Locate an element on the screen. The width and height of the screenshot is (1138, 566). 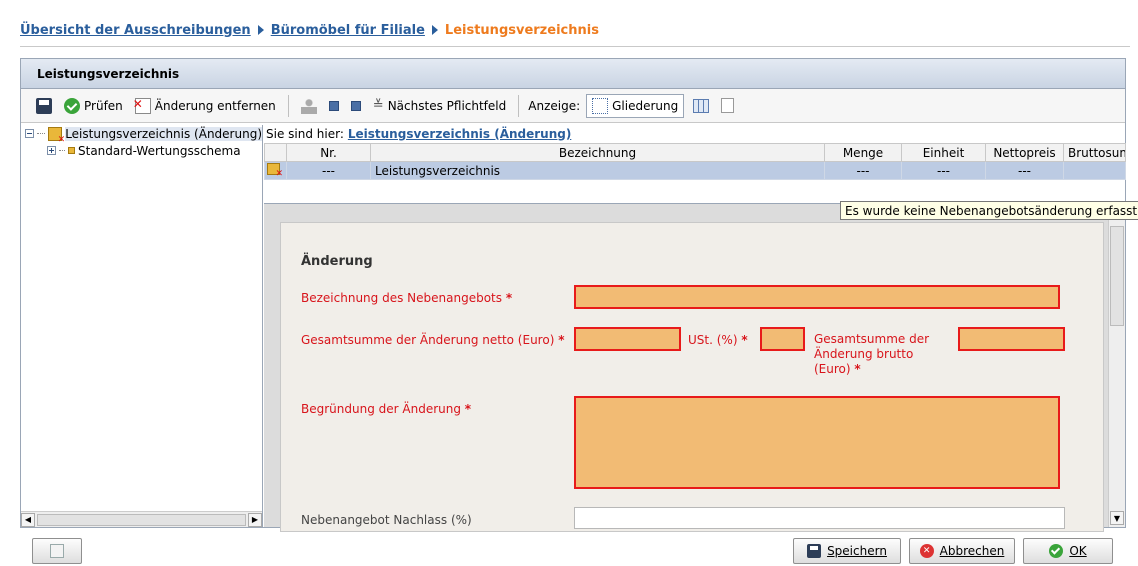
node-icon is located at coordinates (71, 150).